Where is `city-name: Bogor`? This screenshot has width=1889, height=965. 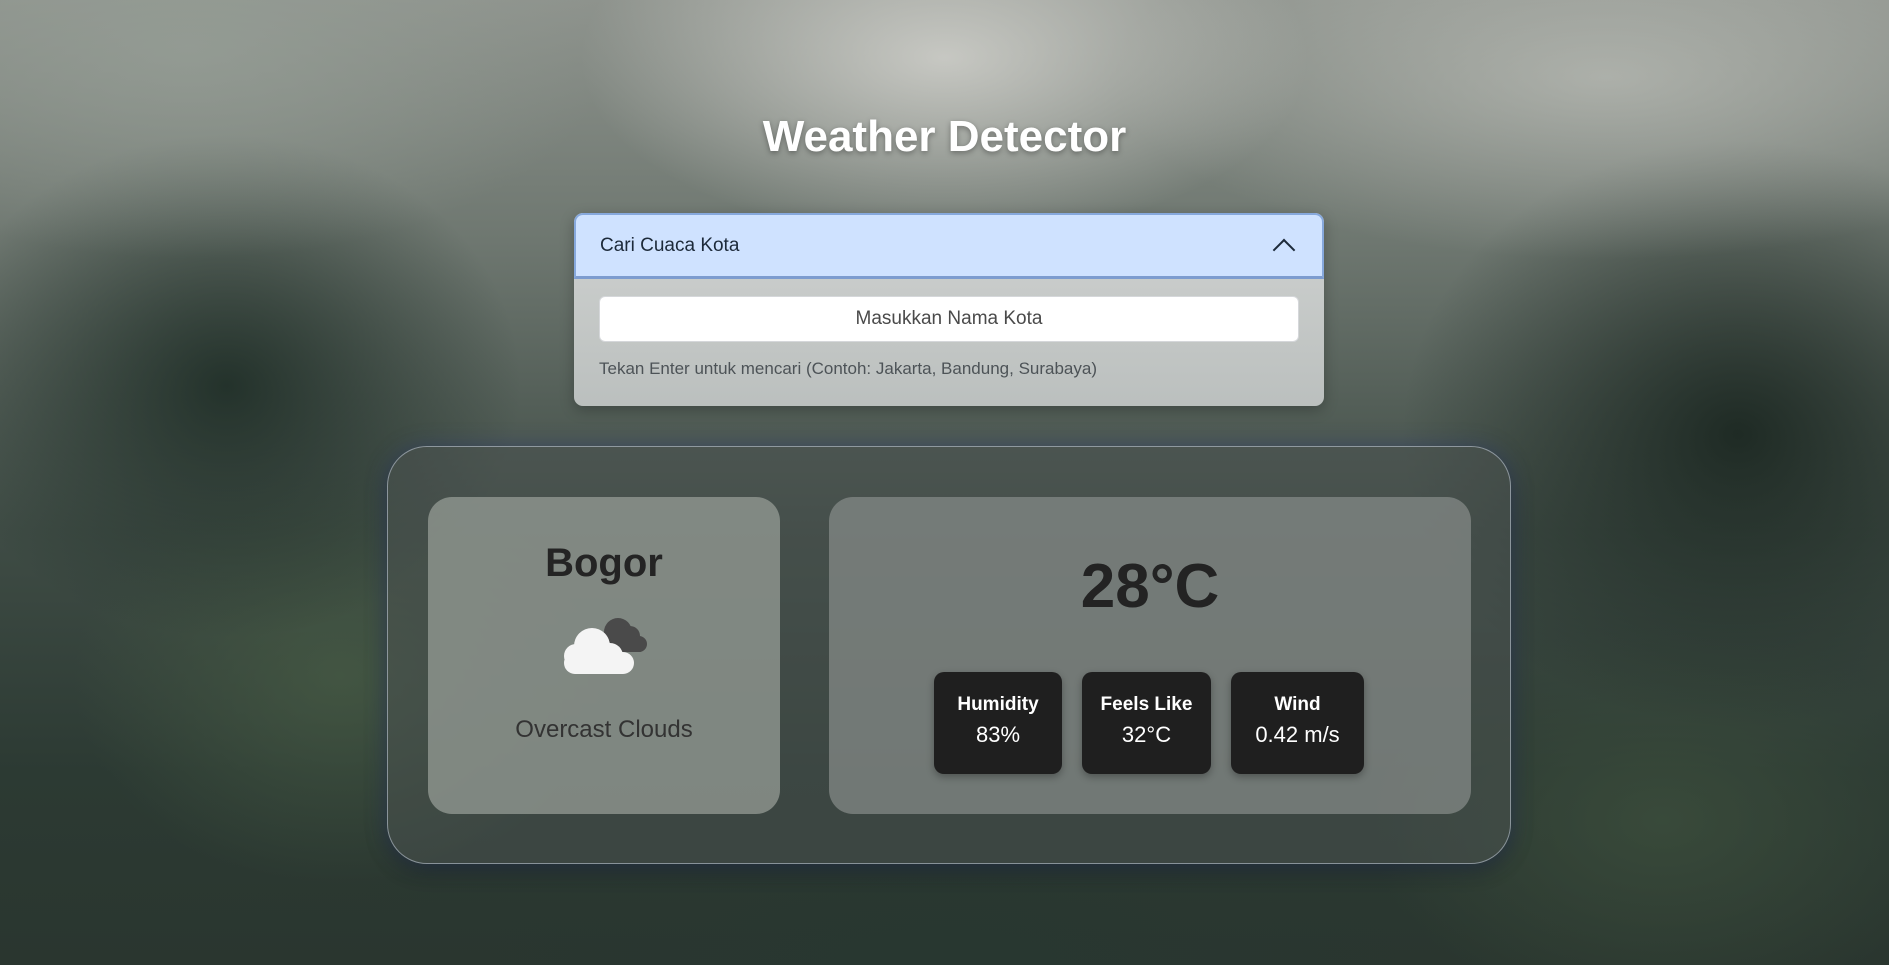
city-name: Bogor is located at coordinates (604, 563).